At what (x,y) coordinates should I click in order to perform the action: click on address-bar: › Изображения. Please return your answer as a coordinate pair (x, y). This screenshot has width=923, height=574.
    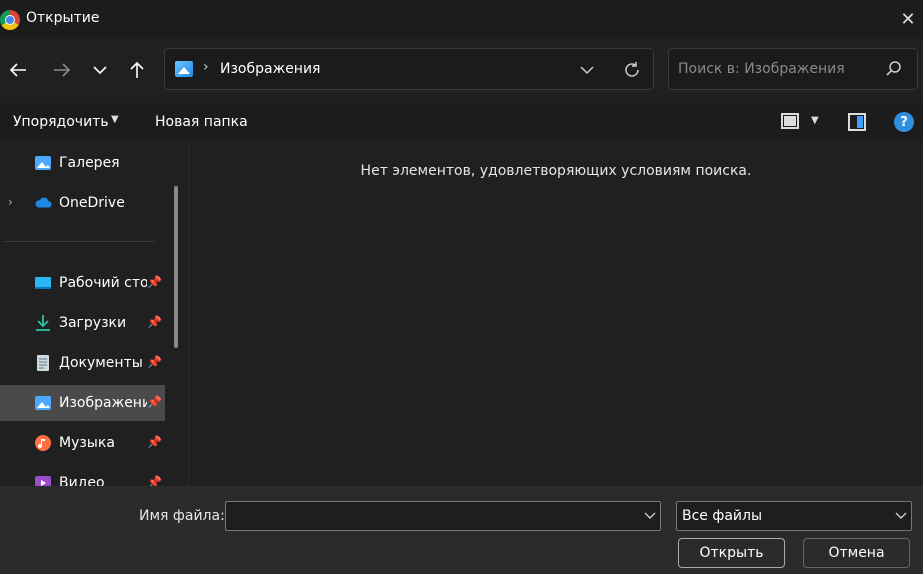
    Looking at the image, I should click on (409, 69).